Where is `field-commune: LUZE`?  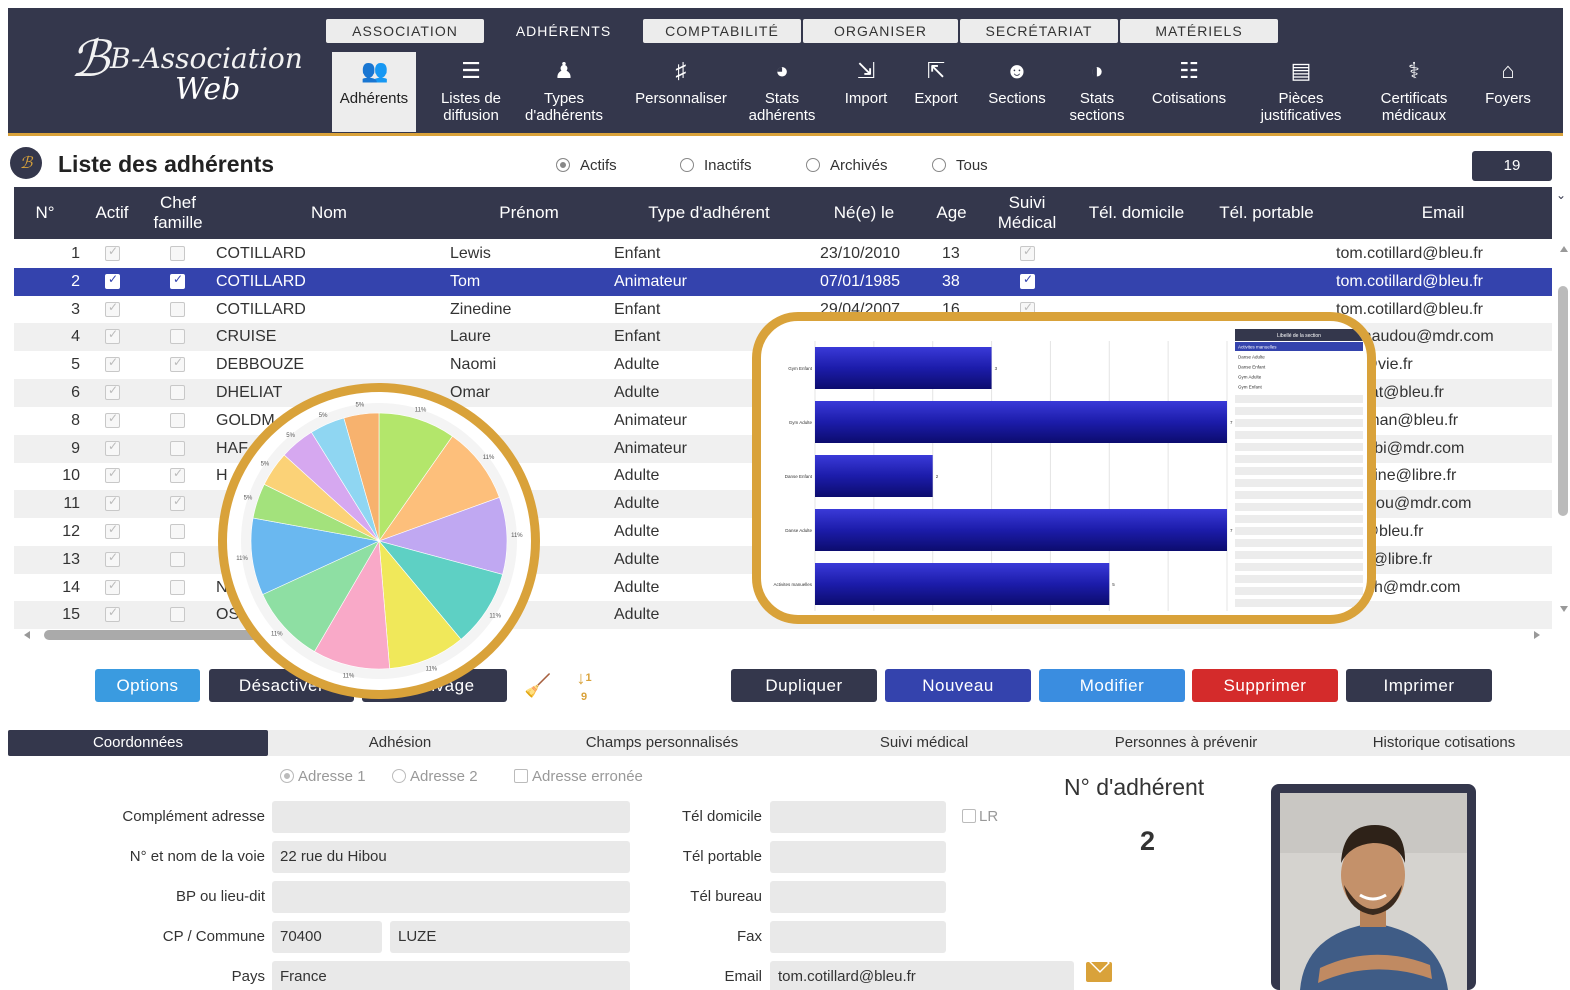
field-commune: LUZE is located at coordinates (510, 937).